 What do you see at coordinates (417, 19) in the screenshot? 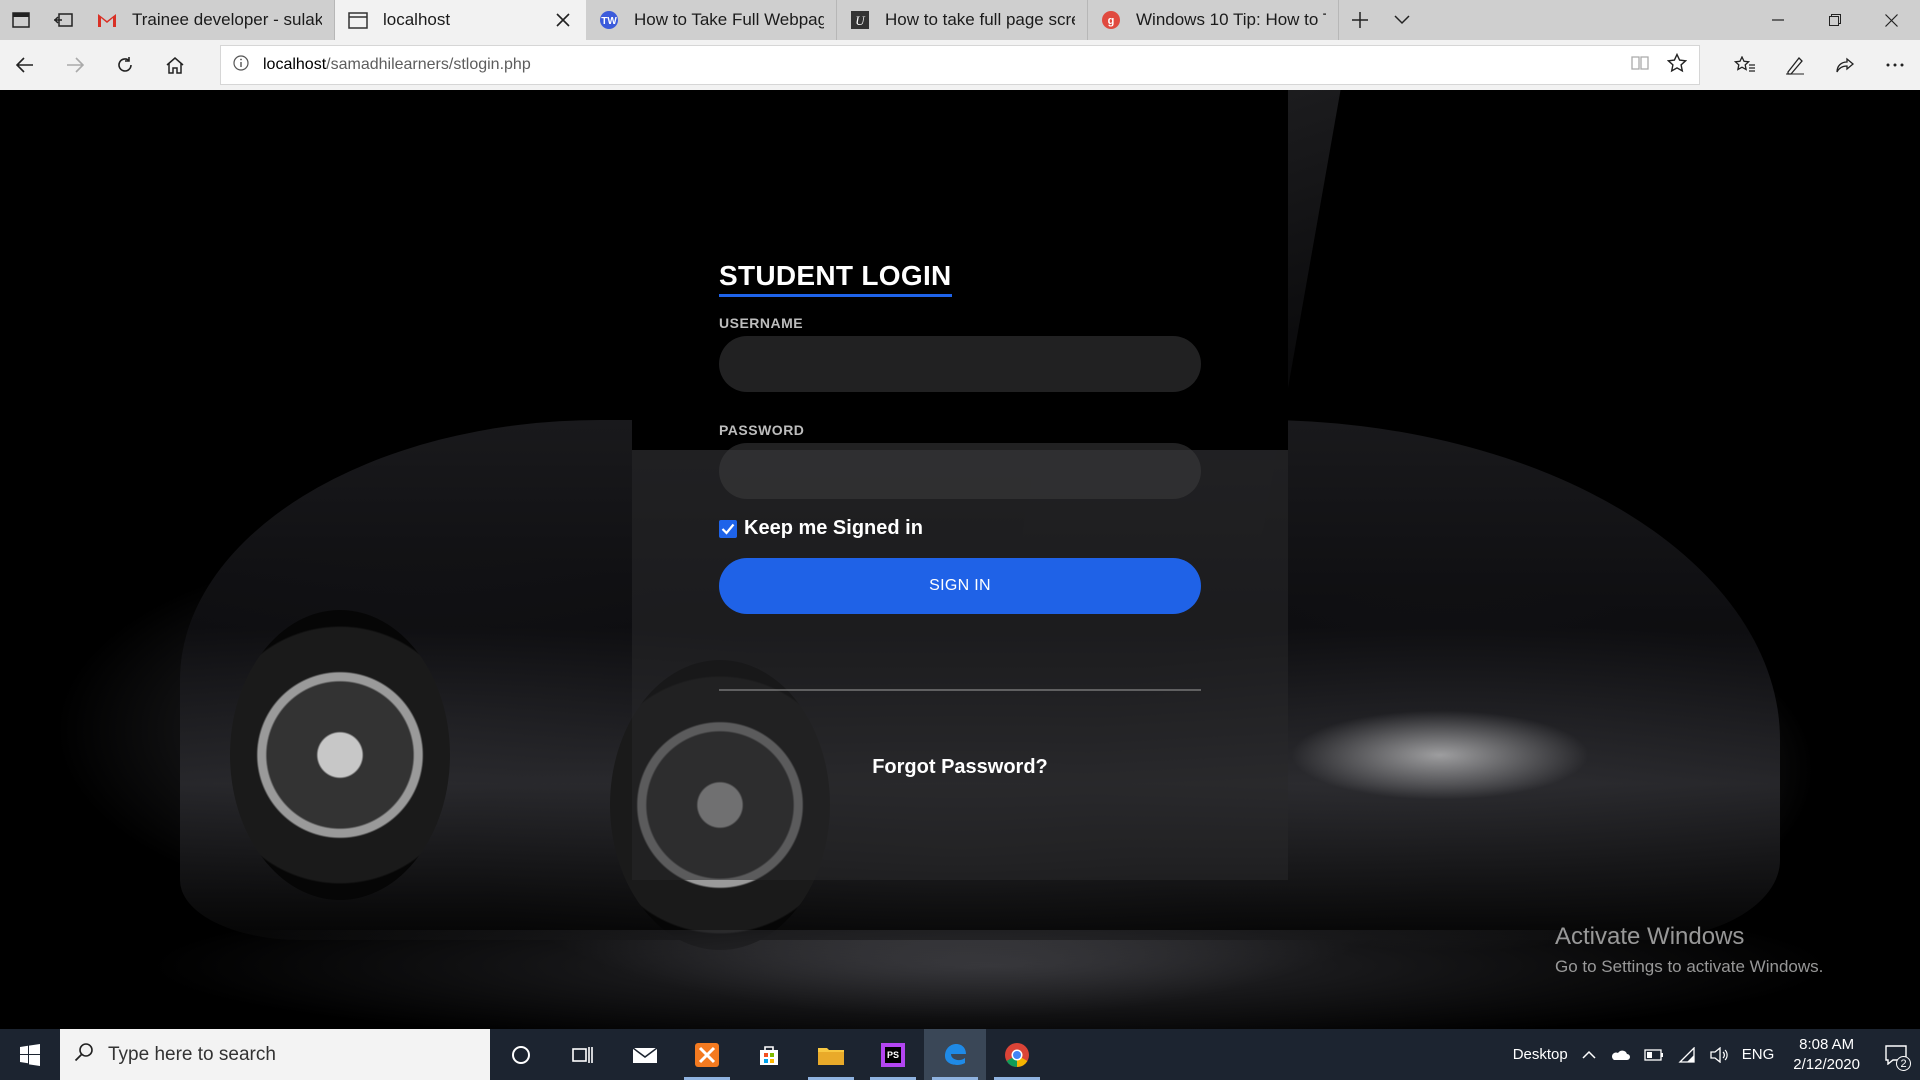
I see `tab-title: localhost` at bounding box center [417, 19].